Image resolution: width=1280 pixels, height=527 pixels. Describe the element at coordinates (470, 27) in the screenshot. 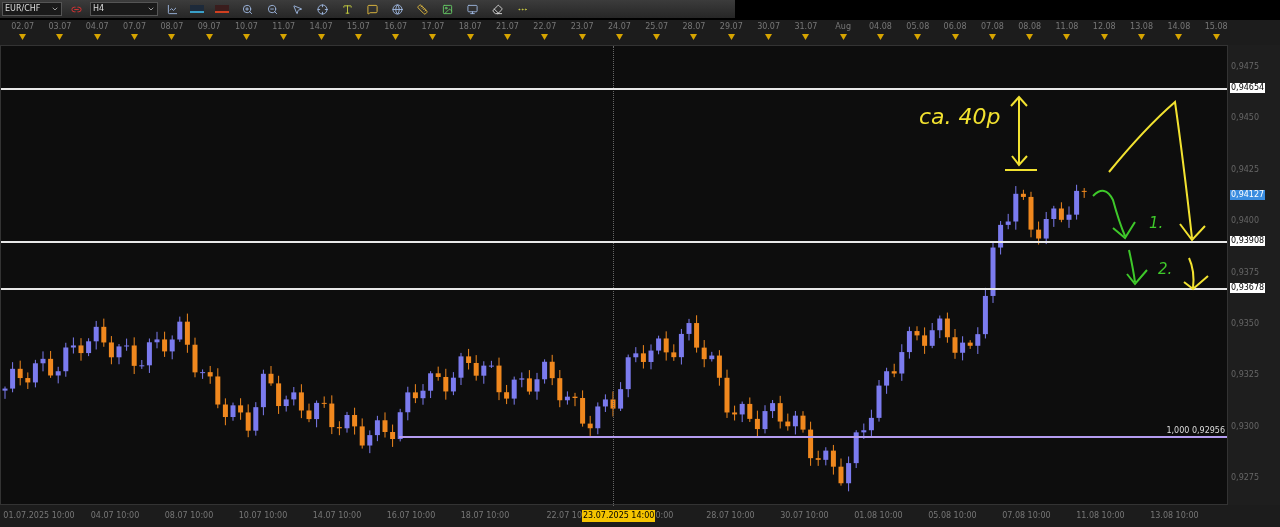

I see `date-label: 18.07` at that location.